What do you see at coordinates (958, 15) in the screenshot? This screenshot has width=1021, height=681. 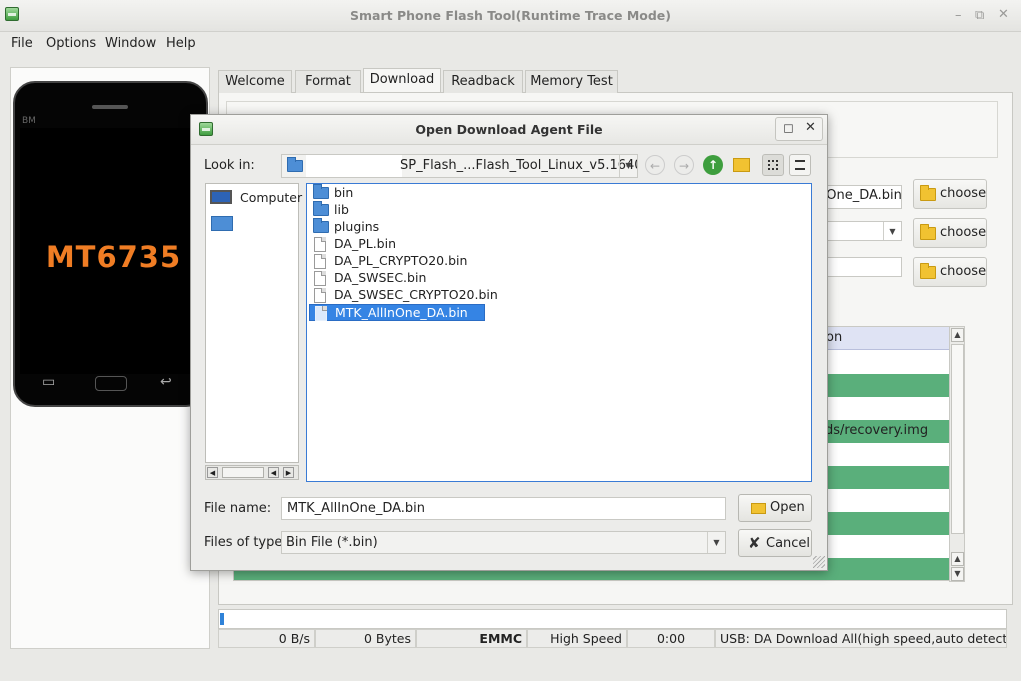 I see `minimize-icon: –` at bounding box center [958, 15].